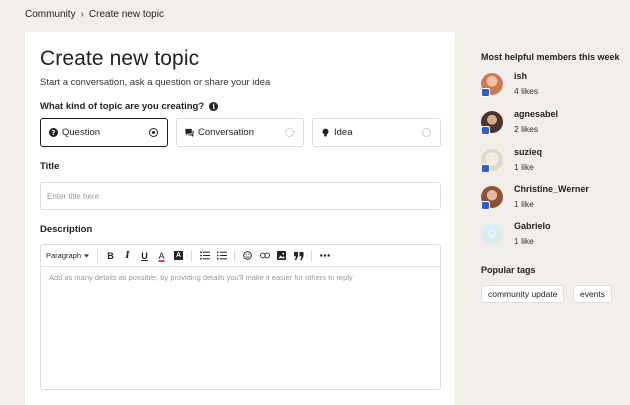 Image resolution: width=630 pixels, height=405 pixels. Describe the element at coordinates (189, 133) in the screenshot. I see `chat-icon` at that location.